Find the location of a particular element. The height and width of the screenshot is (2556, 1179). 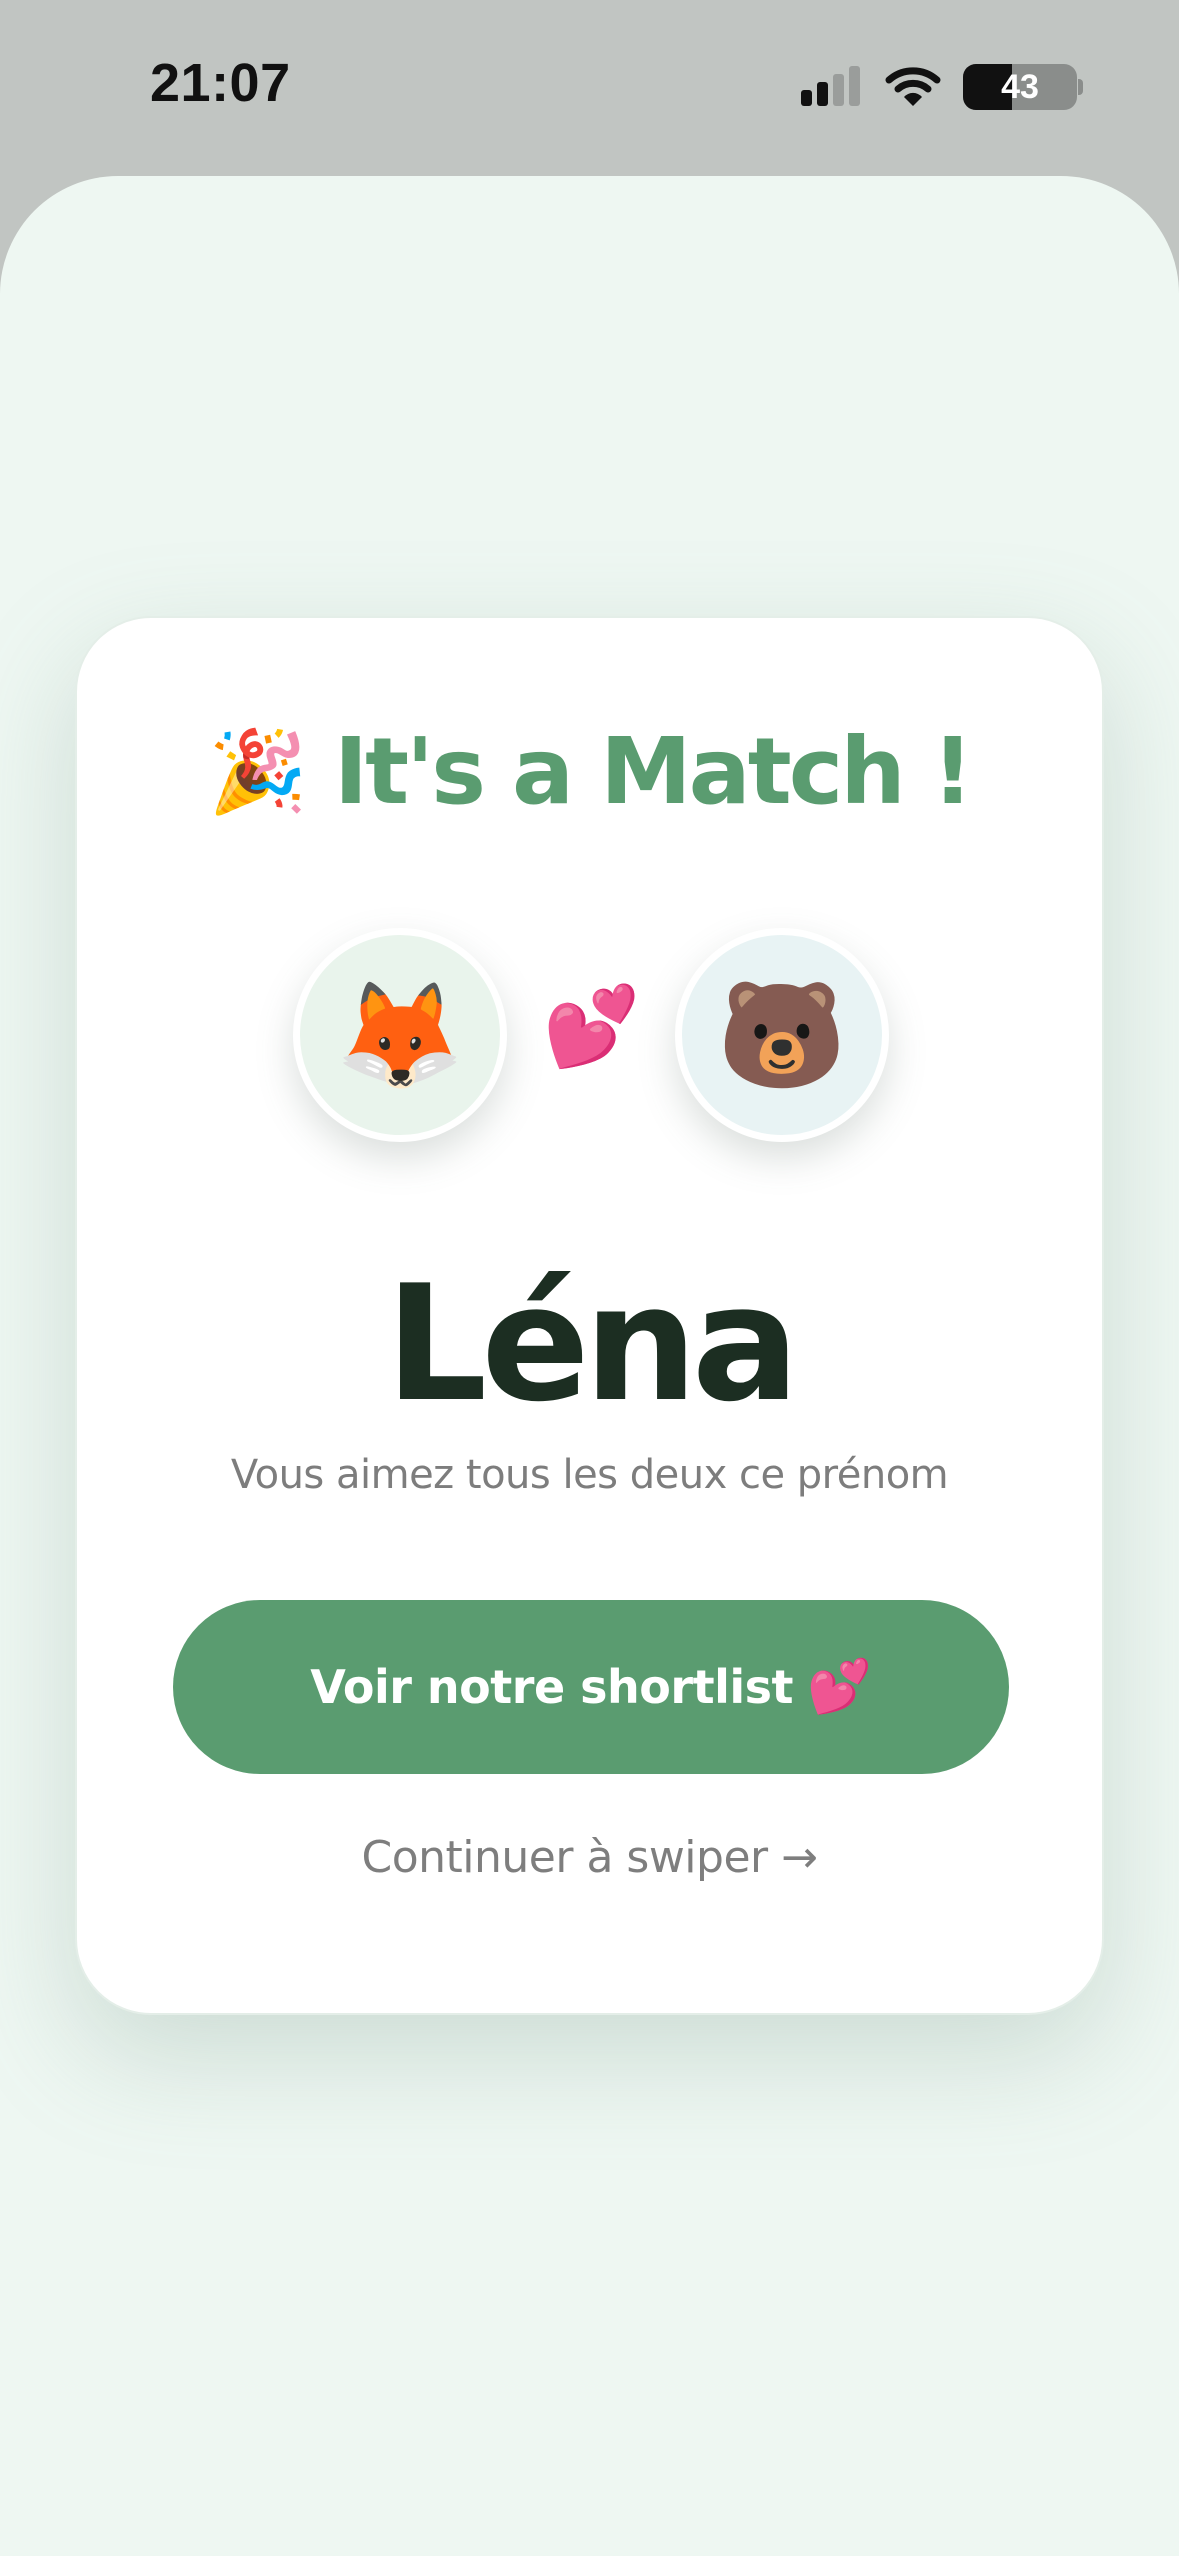

status-time: 21:07 is located at coordinates (220, 83).